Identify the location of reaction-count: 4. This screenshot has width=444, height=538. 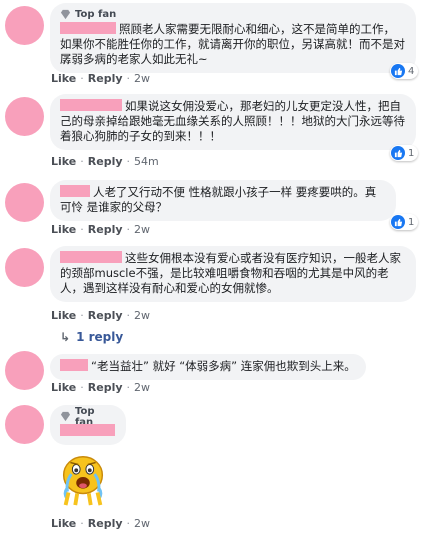
(404, 71).